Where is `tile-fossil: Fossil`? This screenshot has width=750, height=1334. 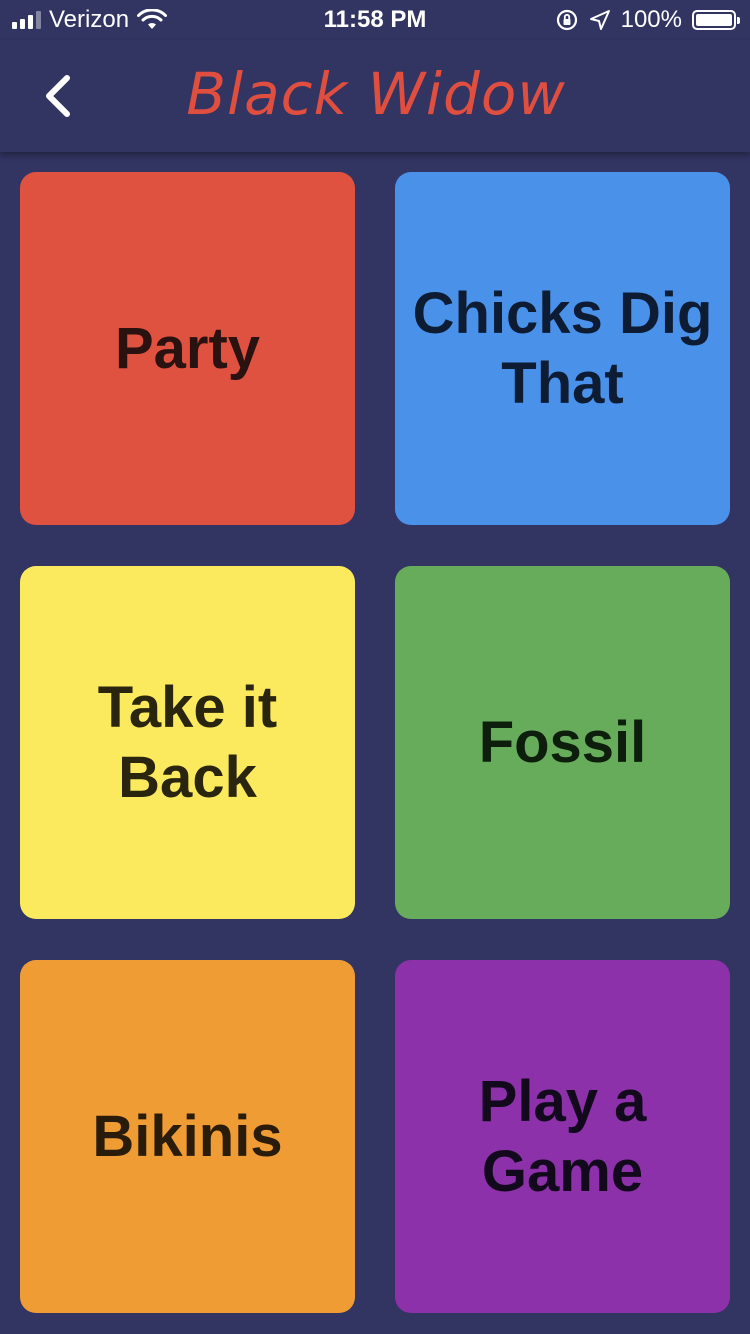
tile-fossil: Fossil is located at coordinates (562, 742).